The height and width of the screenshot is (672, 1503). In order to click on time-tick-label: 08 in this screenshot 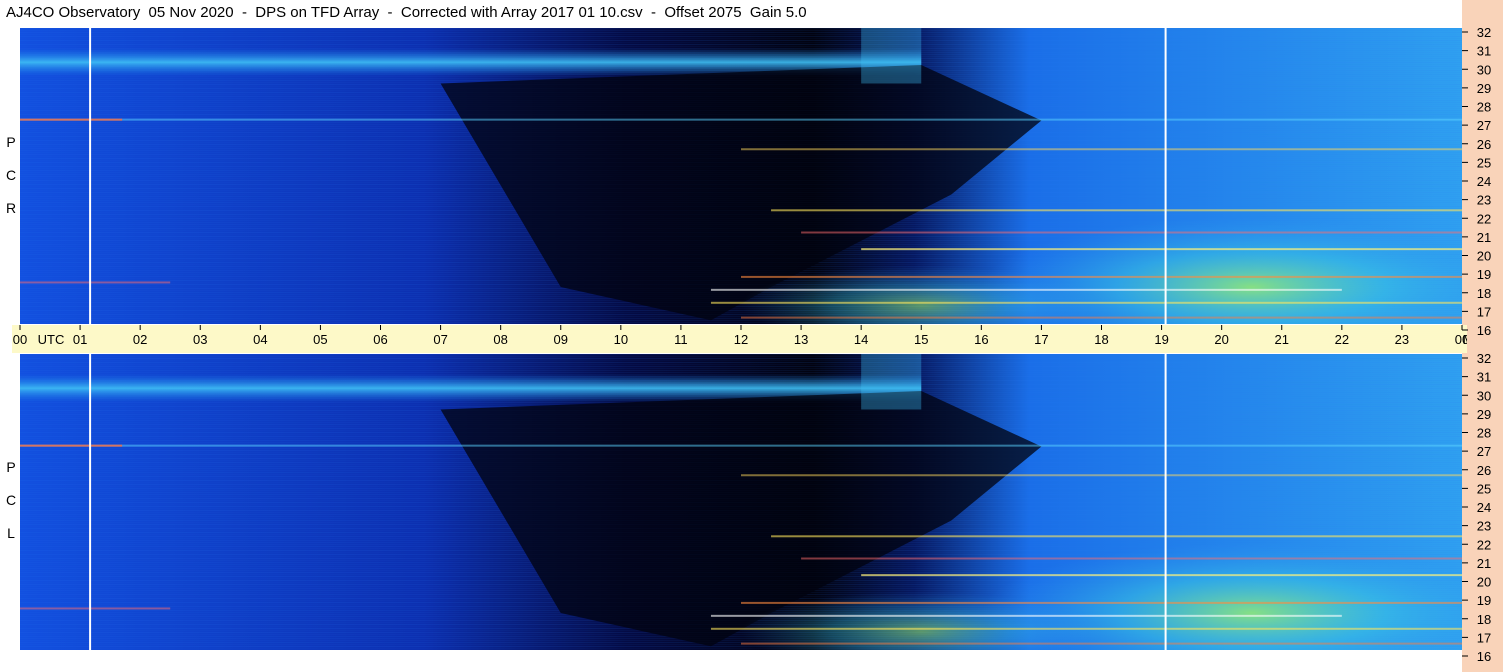, I will do `click(500, 339)`.